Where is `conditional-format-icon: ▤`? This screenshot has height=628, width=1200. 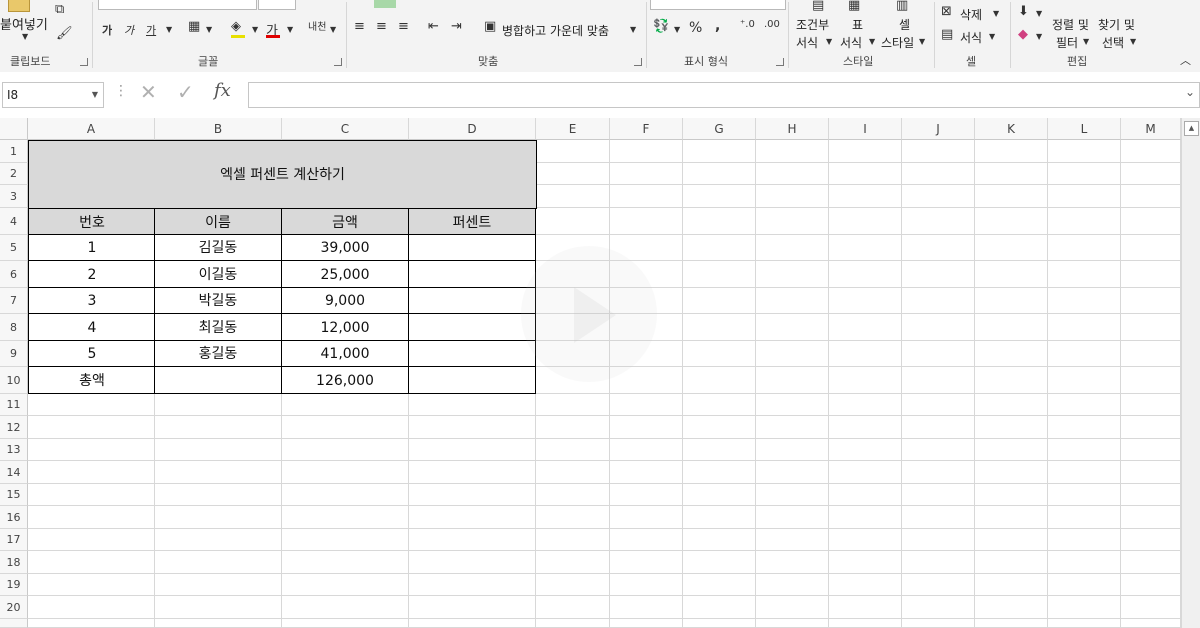 conditional-format-icon: ▤ is located at coordinates (818, 6).